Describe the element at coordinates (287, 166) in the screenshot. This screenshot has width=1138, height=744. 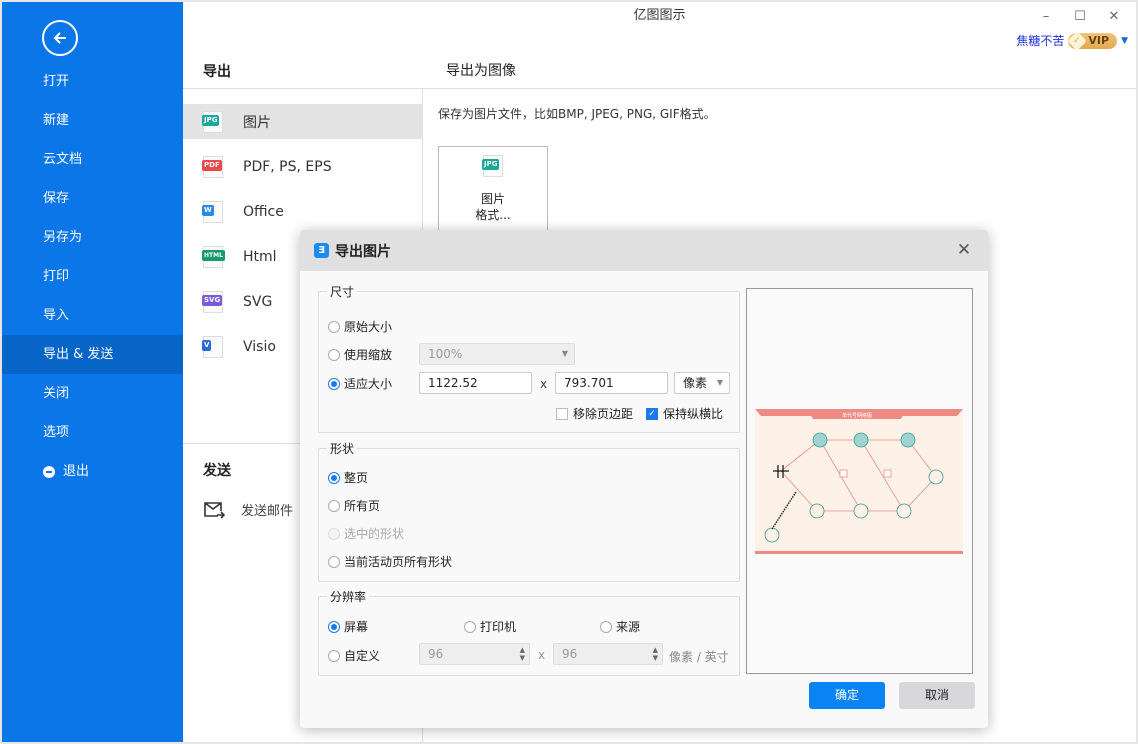
I see `export-item-label: PDF, PS, EPS` at that location.